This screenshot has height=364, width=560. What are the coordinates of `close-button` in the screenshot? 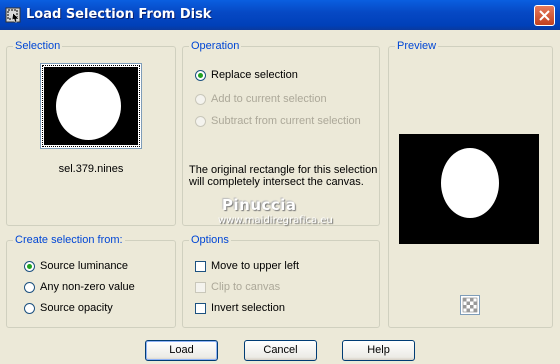 It's located at (544, 15).